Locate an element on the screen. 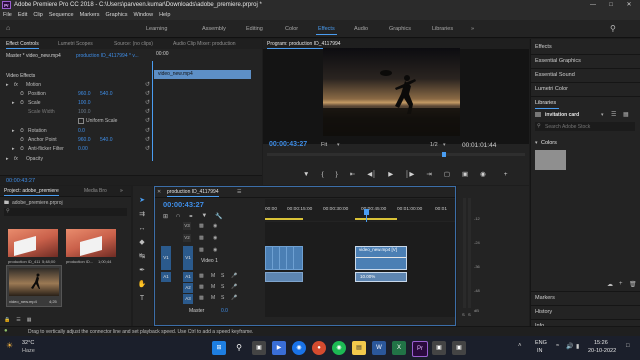  tab-effect-controls: Effect Controls is located at coordinates (22, 45).